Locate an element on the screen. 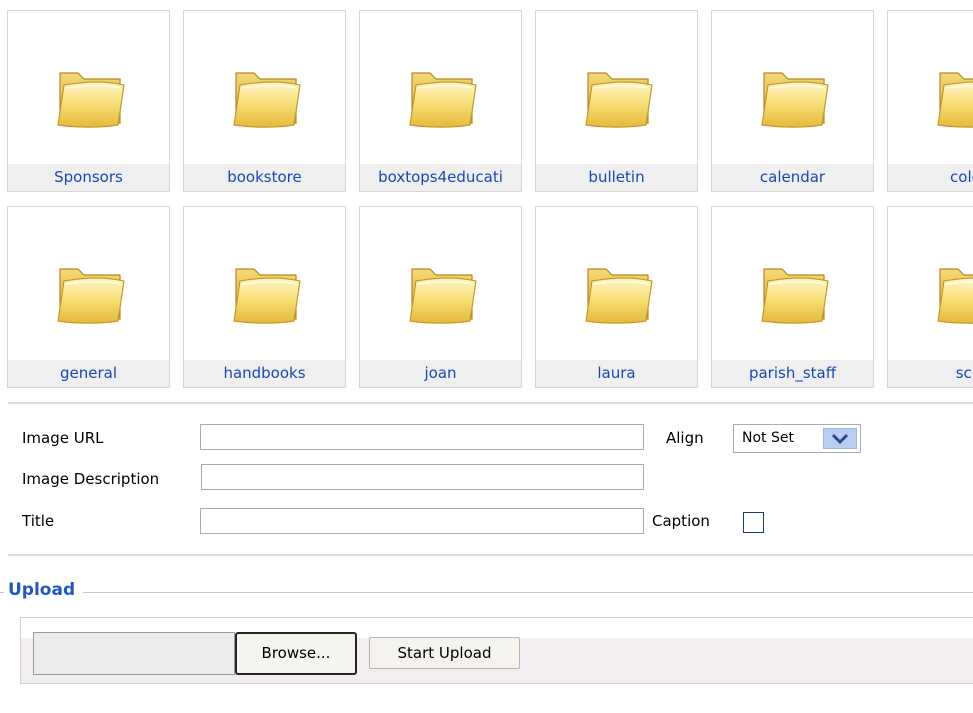  folder-tile-bookstore: bookstore is located at coordinates (264, 101).